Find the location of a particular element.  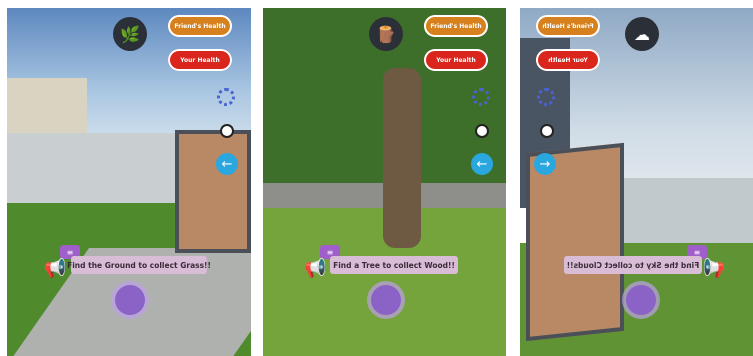

cloud-icon: ☁ is located at coordinates (642, 34).